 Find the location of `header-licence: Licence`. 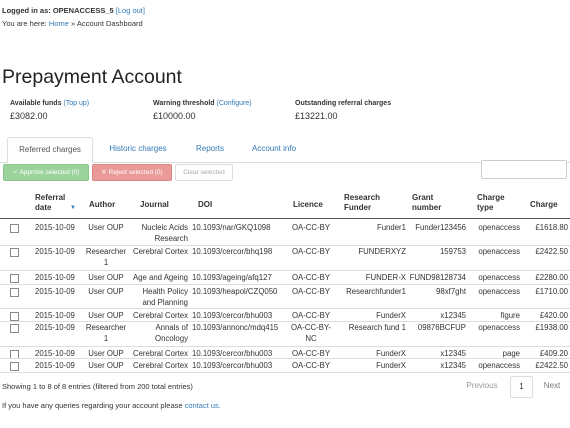

header-licence: Licence is located at coordinates (308, 205).